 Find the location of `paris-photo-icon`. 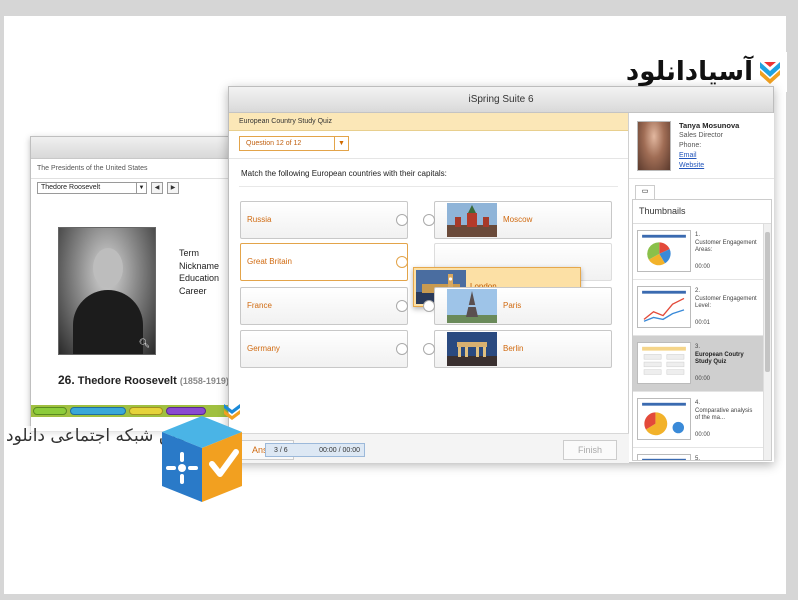

paris-photo-icon is located at coordinates (472, 306).